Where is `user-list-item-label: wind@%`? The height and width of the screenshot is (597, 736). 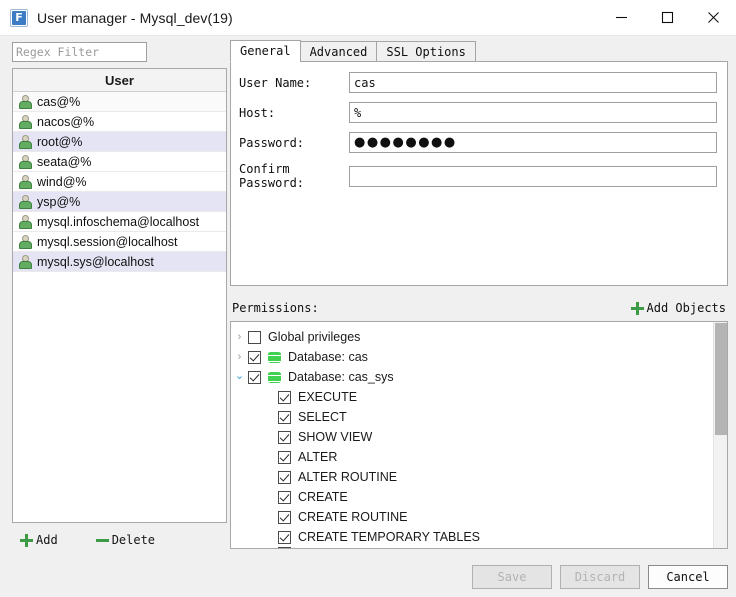 user-list-item-label: wind@% is located at coordinates (62, 181).